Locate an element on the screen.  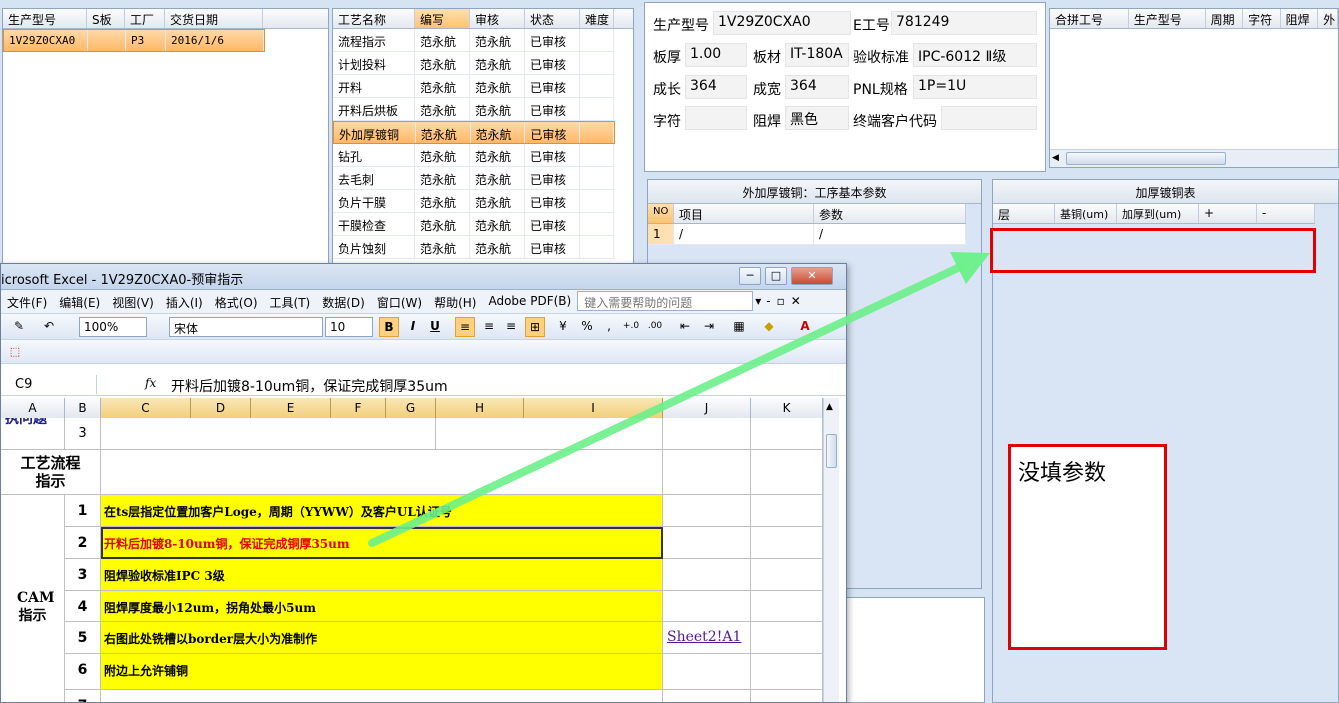
col-plus: + is located at coordinates (1228, 213).